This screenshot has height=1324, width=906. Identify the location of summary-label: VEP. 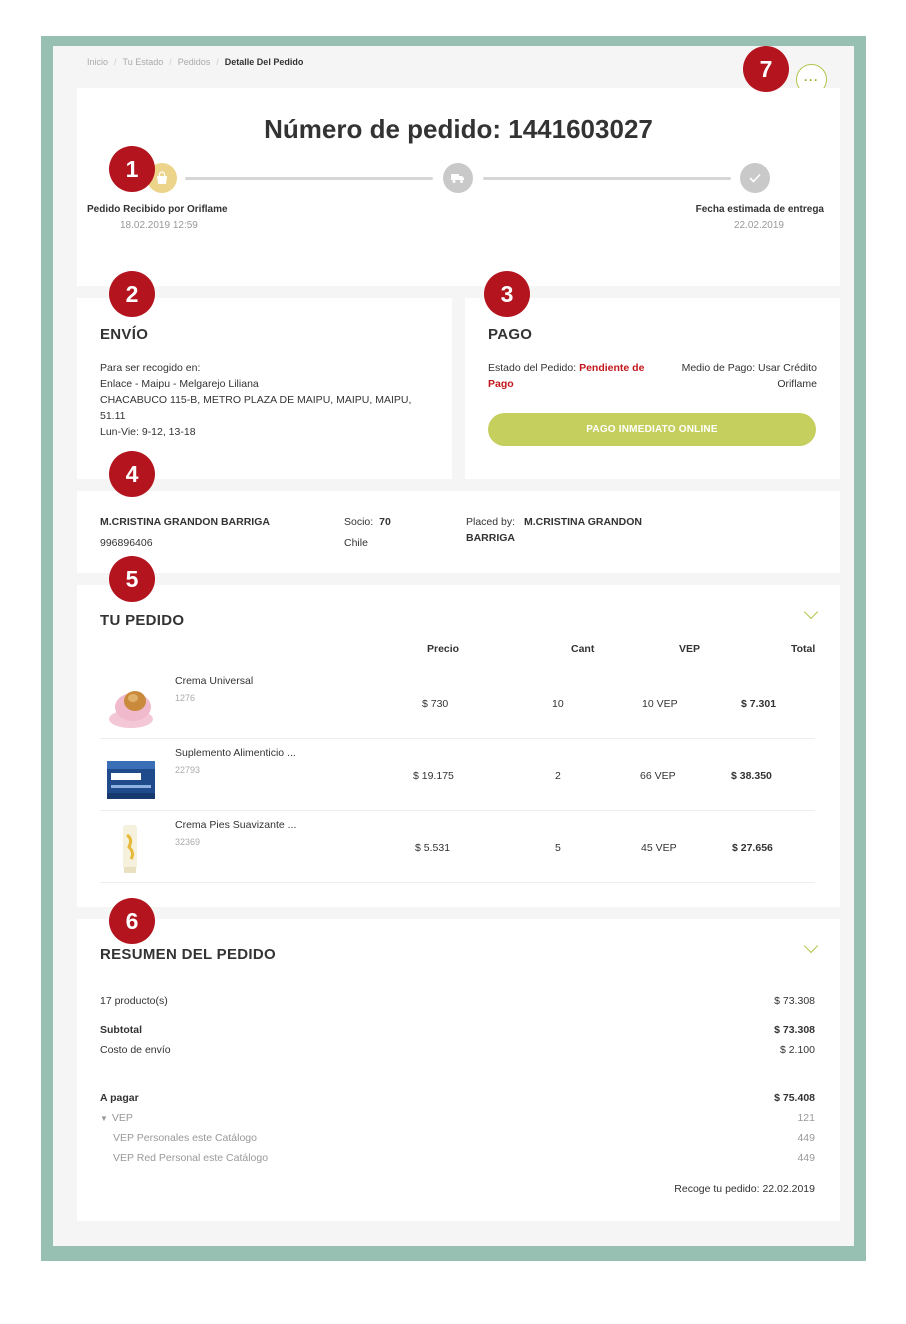
(122, 1118).